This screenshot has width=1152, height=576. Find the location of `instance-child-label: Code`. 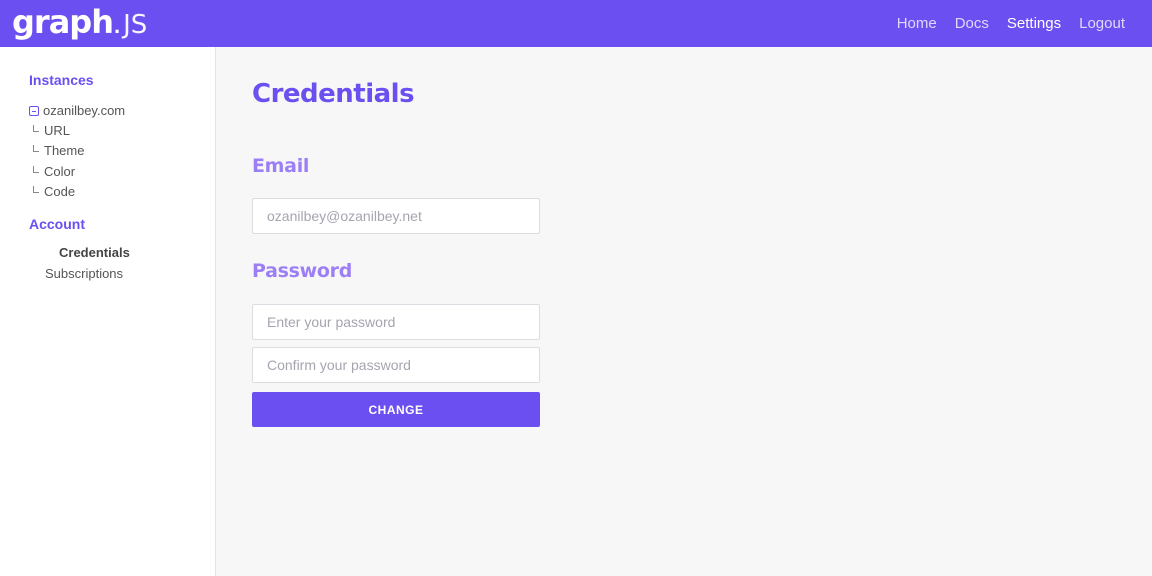

instance-child-label: Code is located at coordinates (60, 192).